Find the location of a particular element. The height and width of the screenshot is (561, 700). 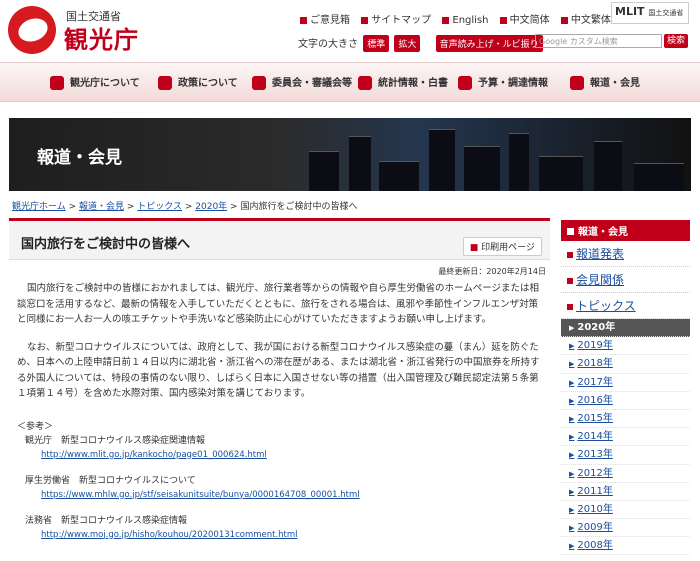

hero-title: 報道・会見 is located at coordinates (79, 158).